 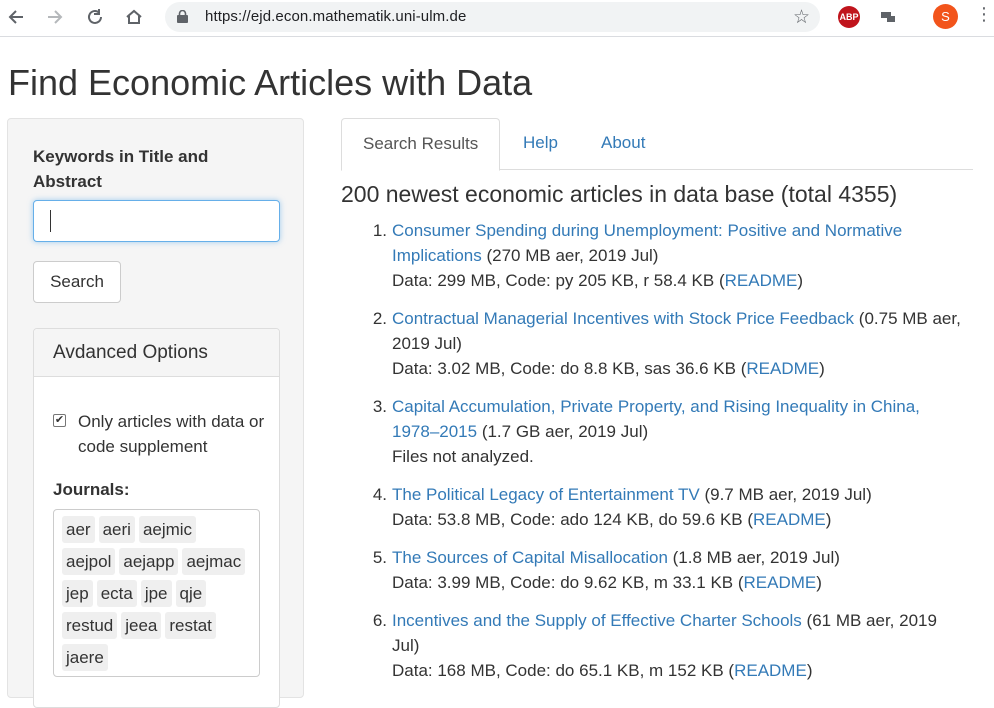 I want to click on keywords-label: Keywords in Title and Abstract, so click(x=121, y=169).